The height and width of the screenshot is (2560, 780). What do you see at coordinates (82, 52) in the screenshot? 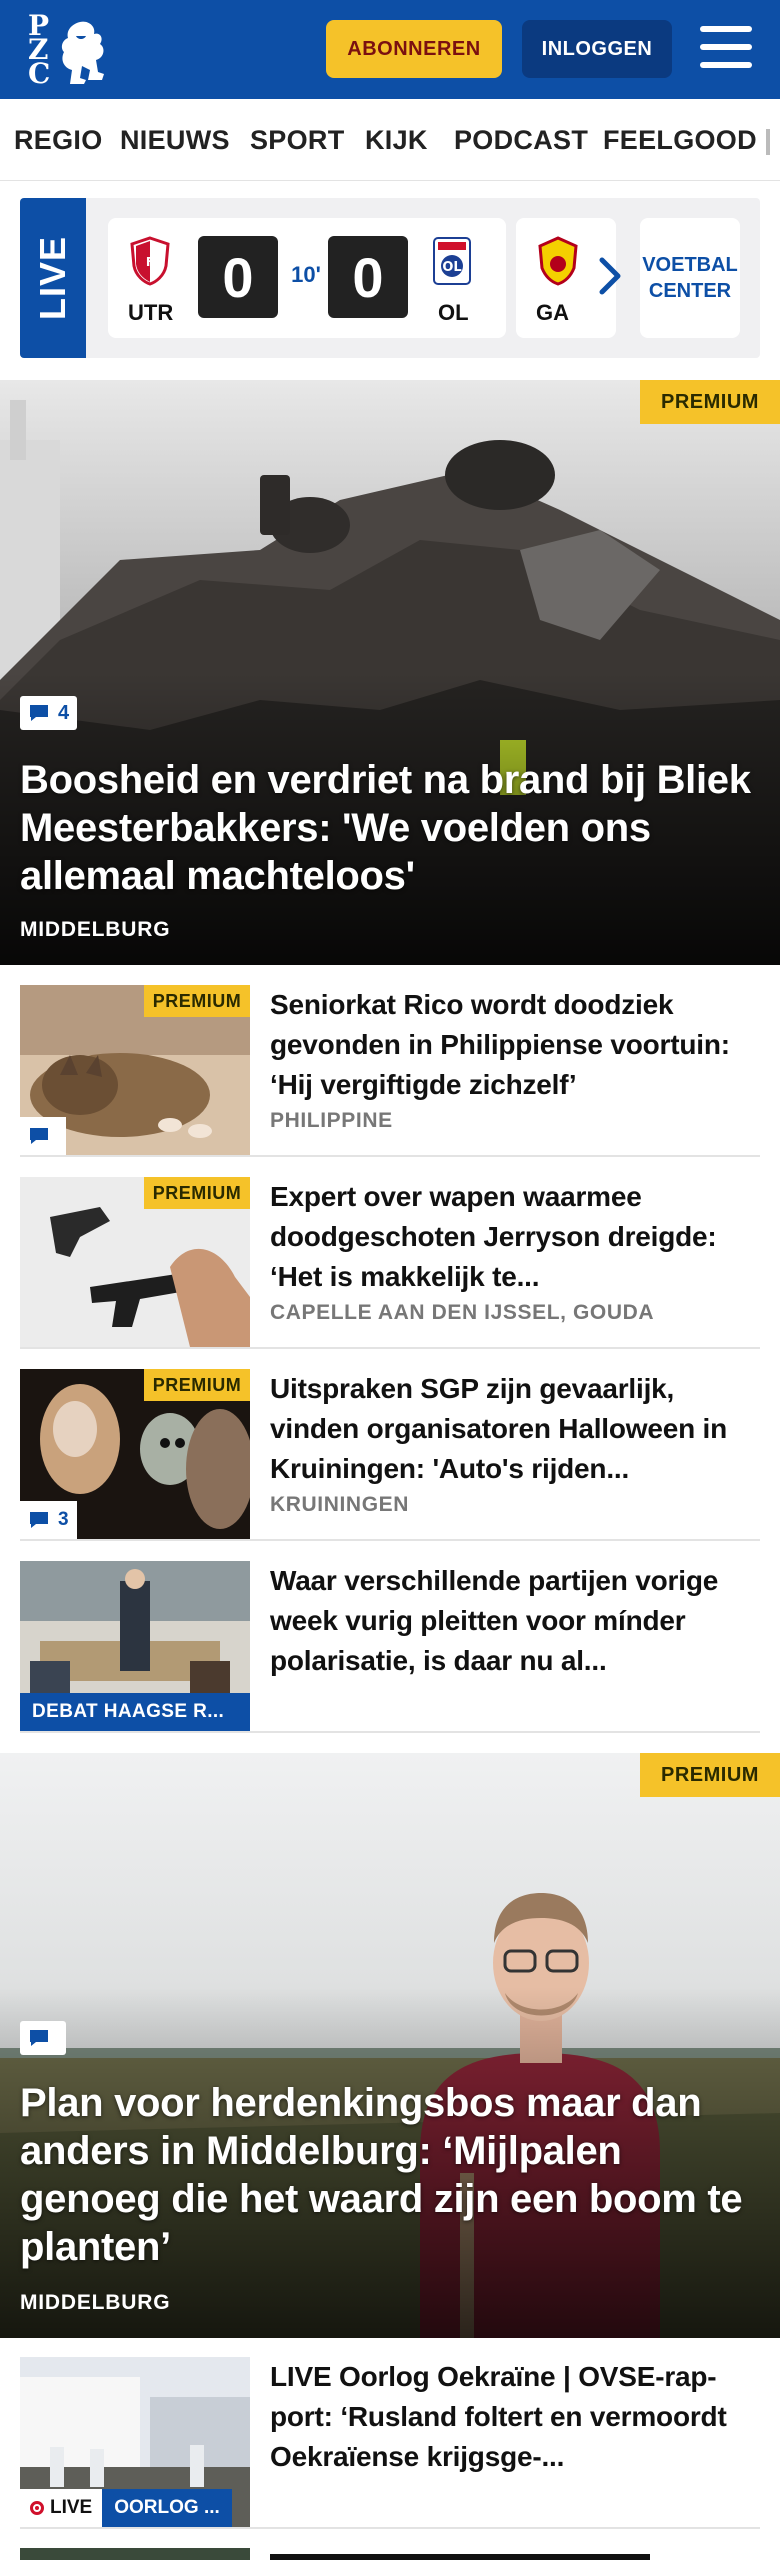
I see `lion-icon` at bounding box center [82, 52].